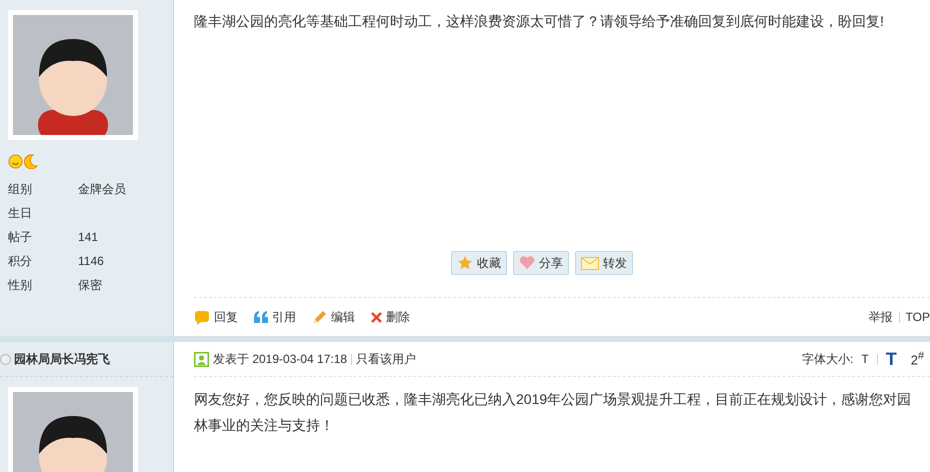 This screenshot has height=472, width=930. What do you see at coordinates (390, 317) in the screenshot?
I see `post-action-link: 删除` at bounding box center [390, 317].